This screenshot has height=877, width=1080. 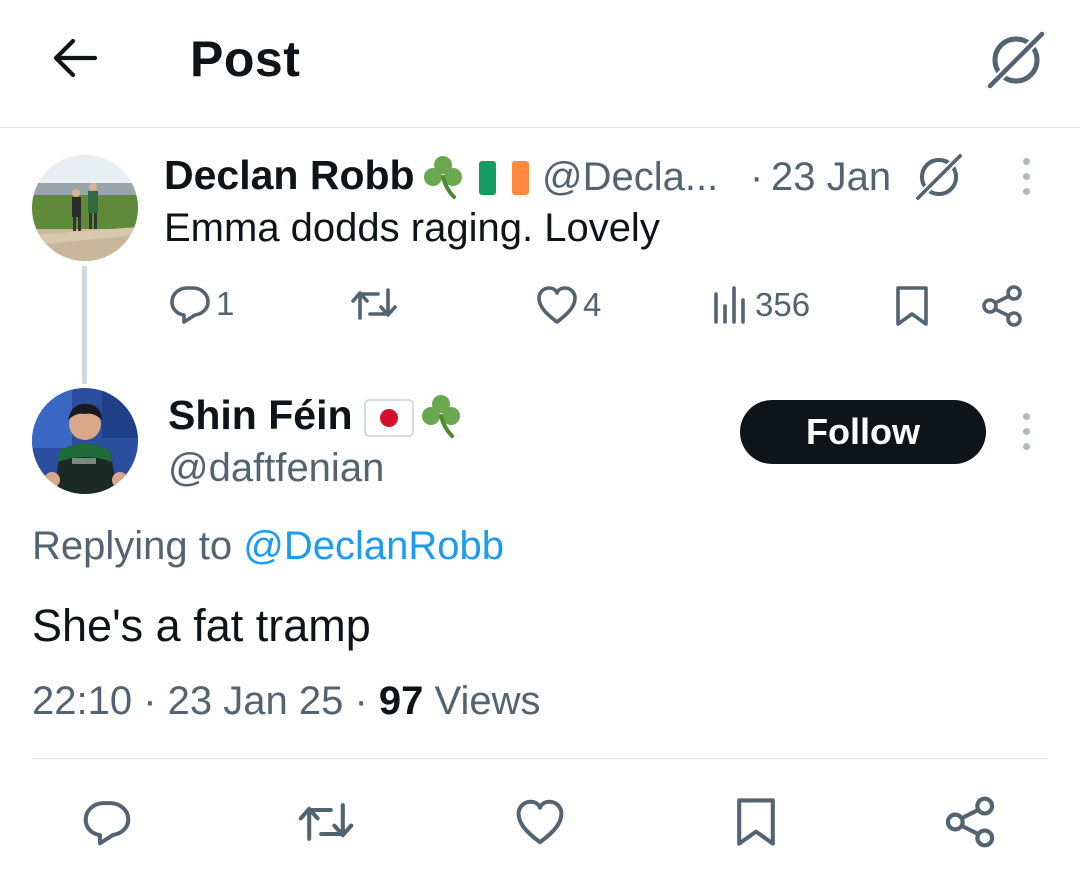 I want to click on thread-connector-line, so click(x=84, y=325).